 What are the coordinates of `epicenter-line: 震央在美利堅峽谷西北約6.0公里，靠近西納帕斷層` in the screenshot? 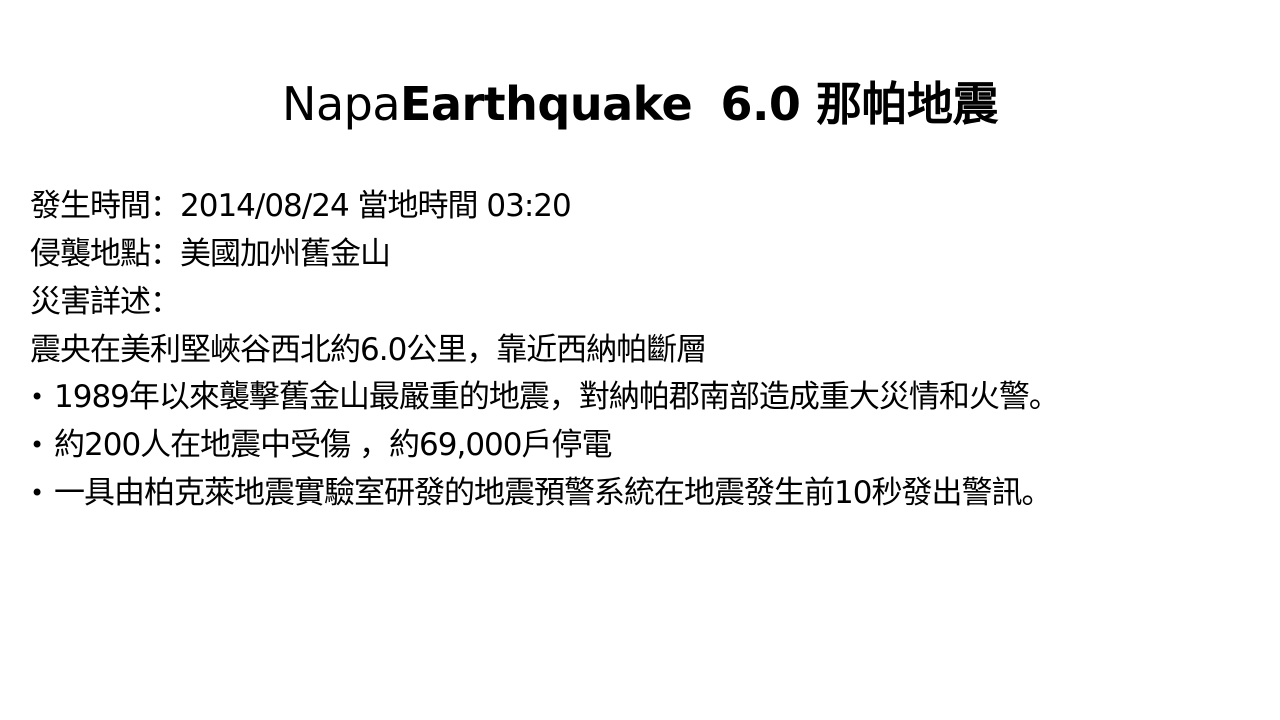 It's located at (368, 350).